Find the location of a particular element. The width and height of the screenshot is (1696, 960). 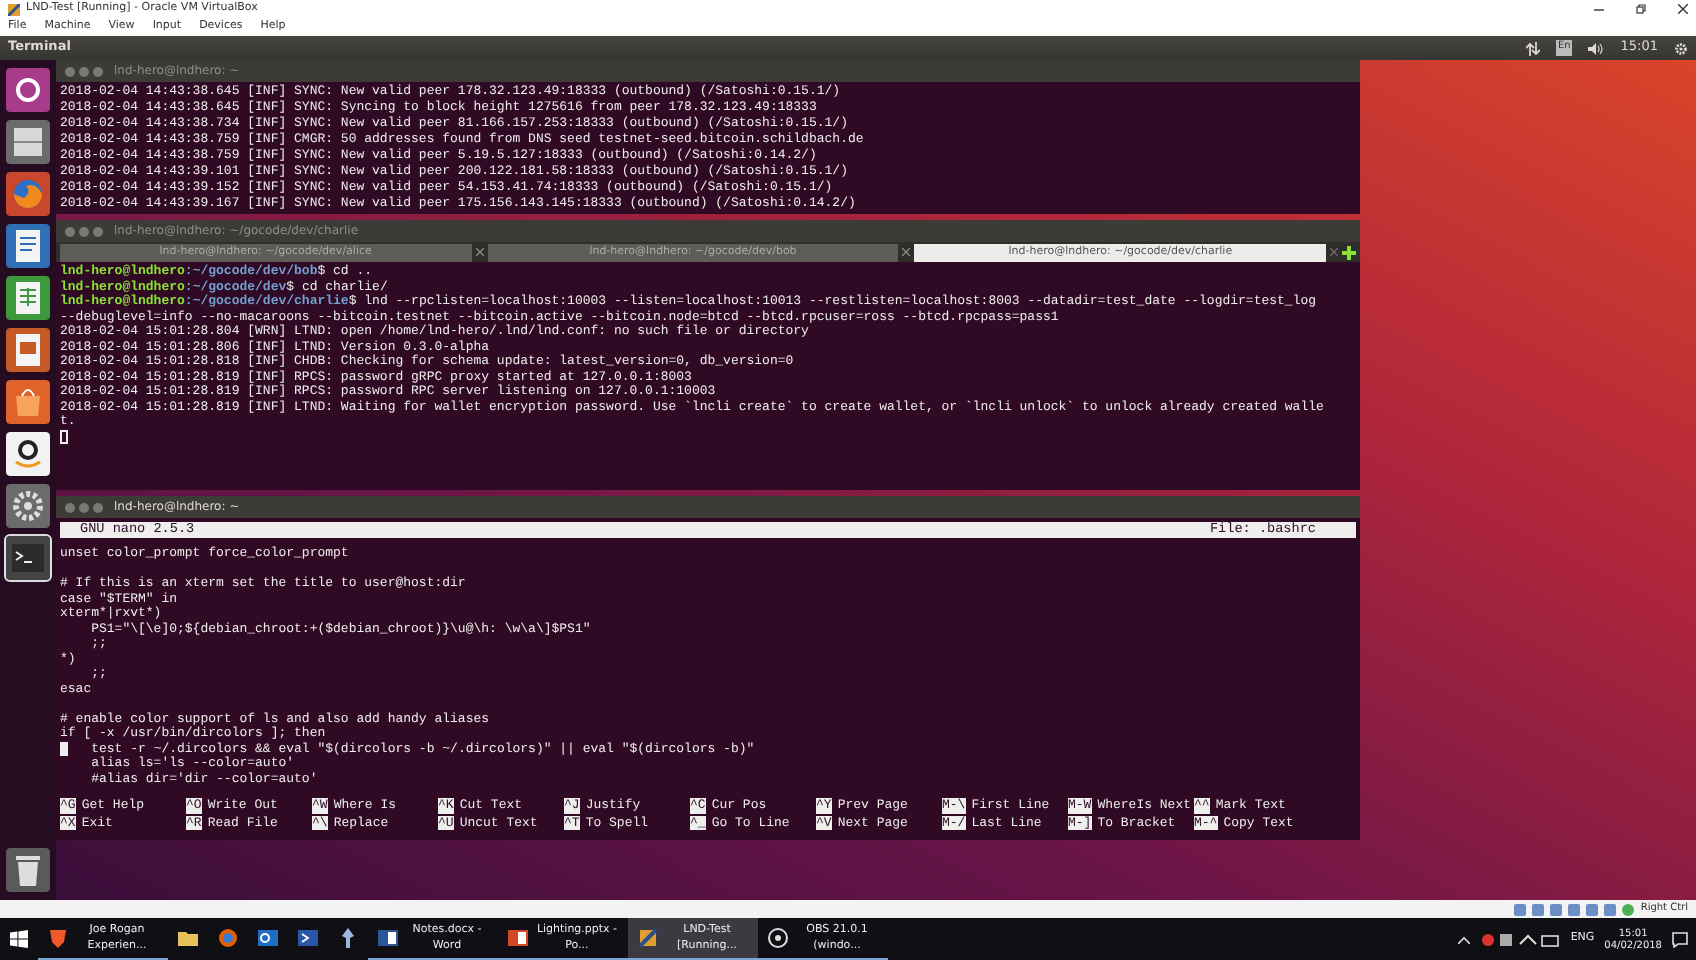

dash-icon is located at coordinates (28, 90).